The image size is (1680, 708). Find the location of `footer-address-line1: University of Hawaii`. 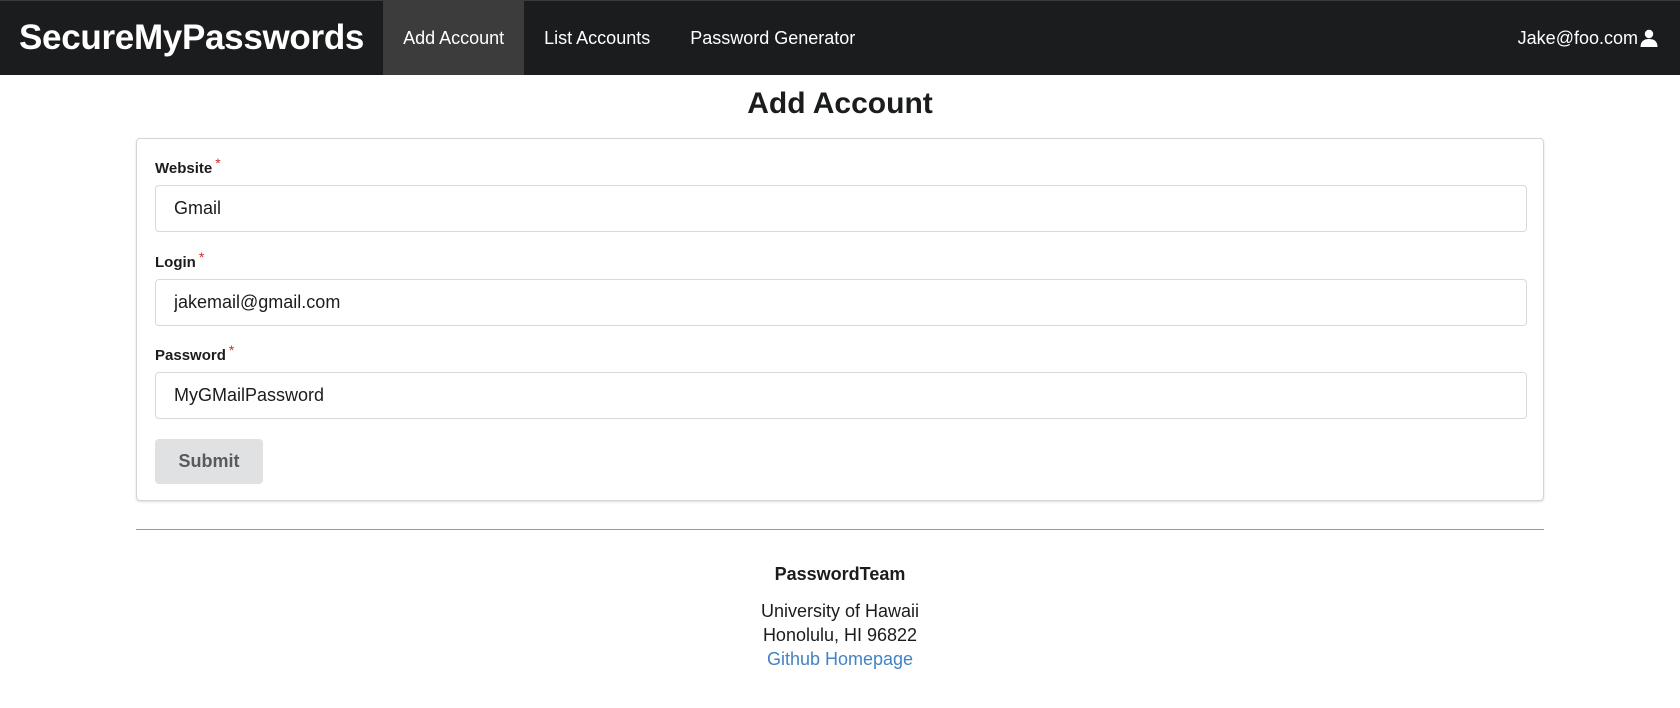

footer-address-line1: University of Hawaii is located at coordinates (840, 611).